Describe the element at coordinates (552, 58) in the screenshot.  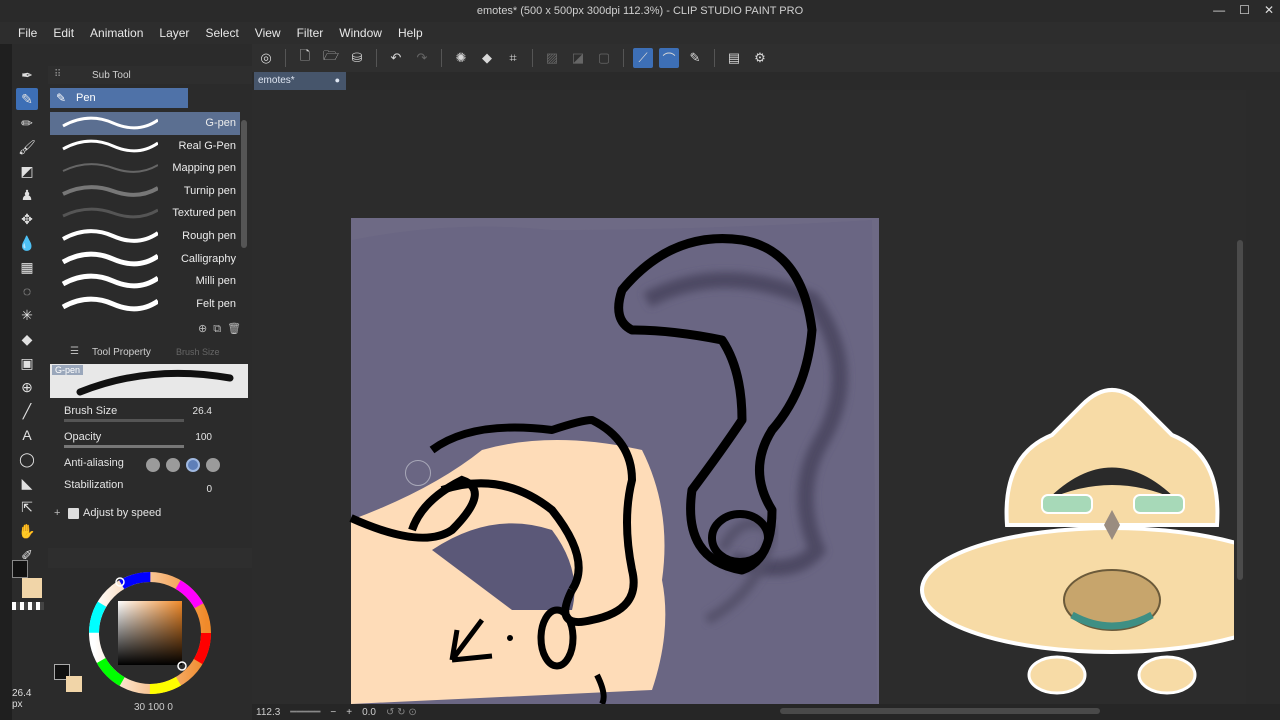
I see `crop-icon: ▨` at that location.